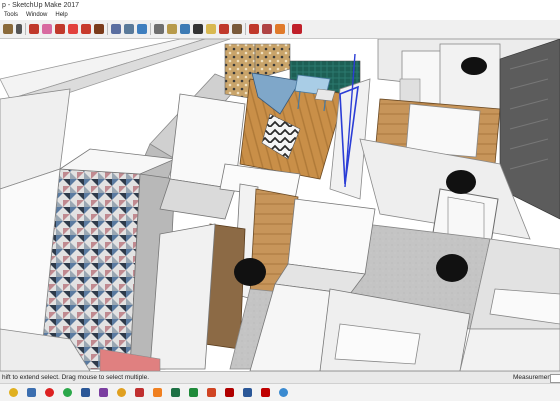 The height and width of the screenshot is (401, 560). Describe the element at coordinates (13, 392) in the screenshot. I see `chrome-icon` at that location.